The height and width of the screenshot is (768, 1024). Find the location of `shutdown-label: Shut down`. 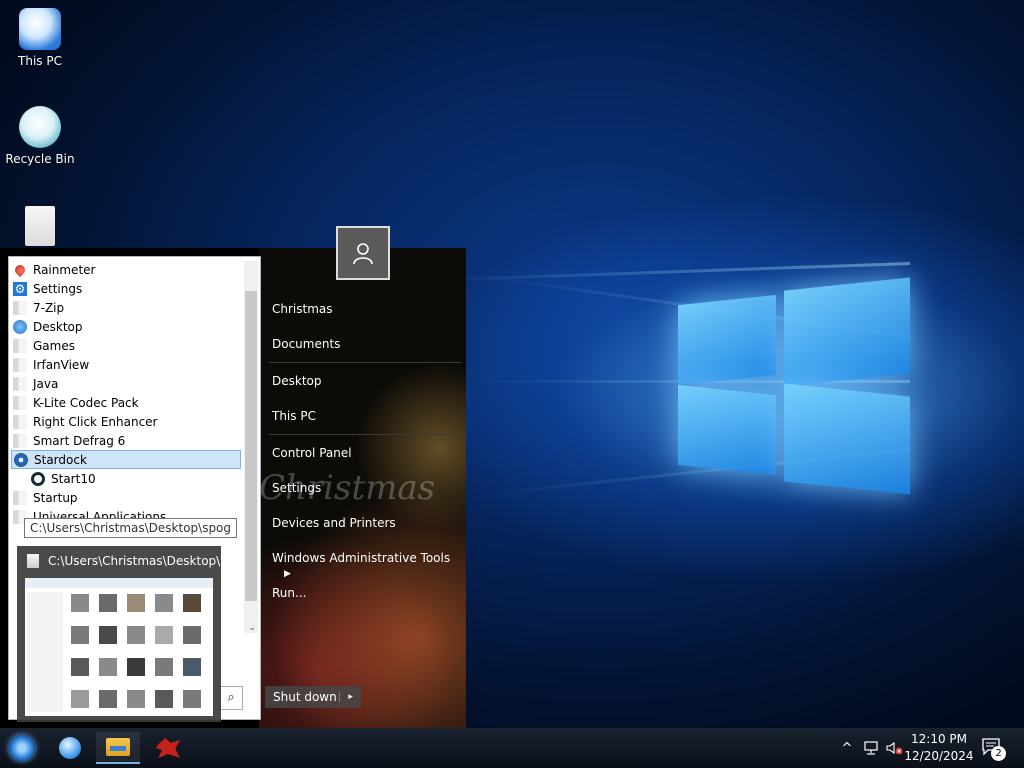

shutdown-label: Shut down is located at coordinates (305, 697).